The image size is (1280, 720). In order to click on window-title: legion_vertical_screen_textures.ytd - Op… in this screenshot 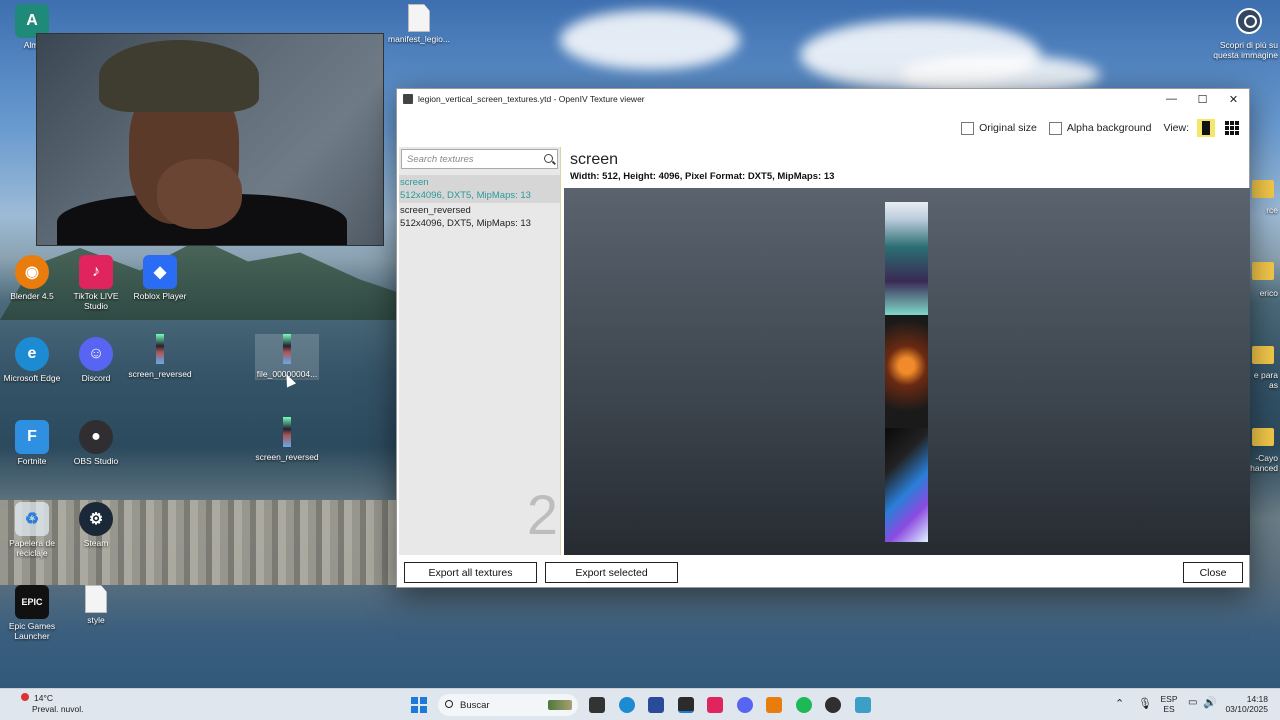, I will do `click(531, 99)`.